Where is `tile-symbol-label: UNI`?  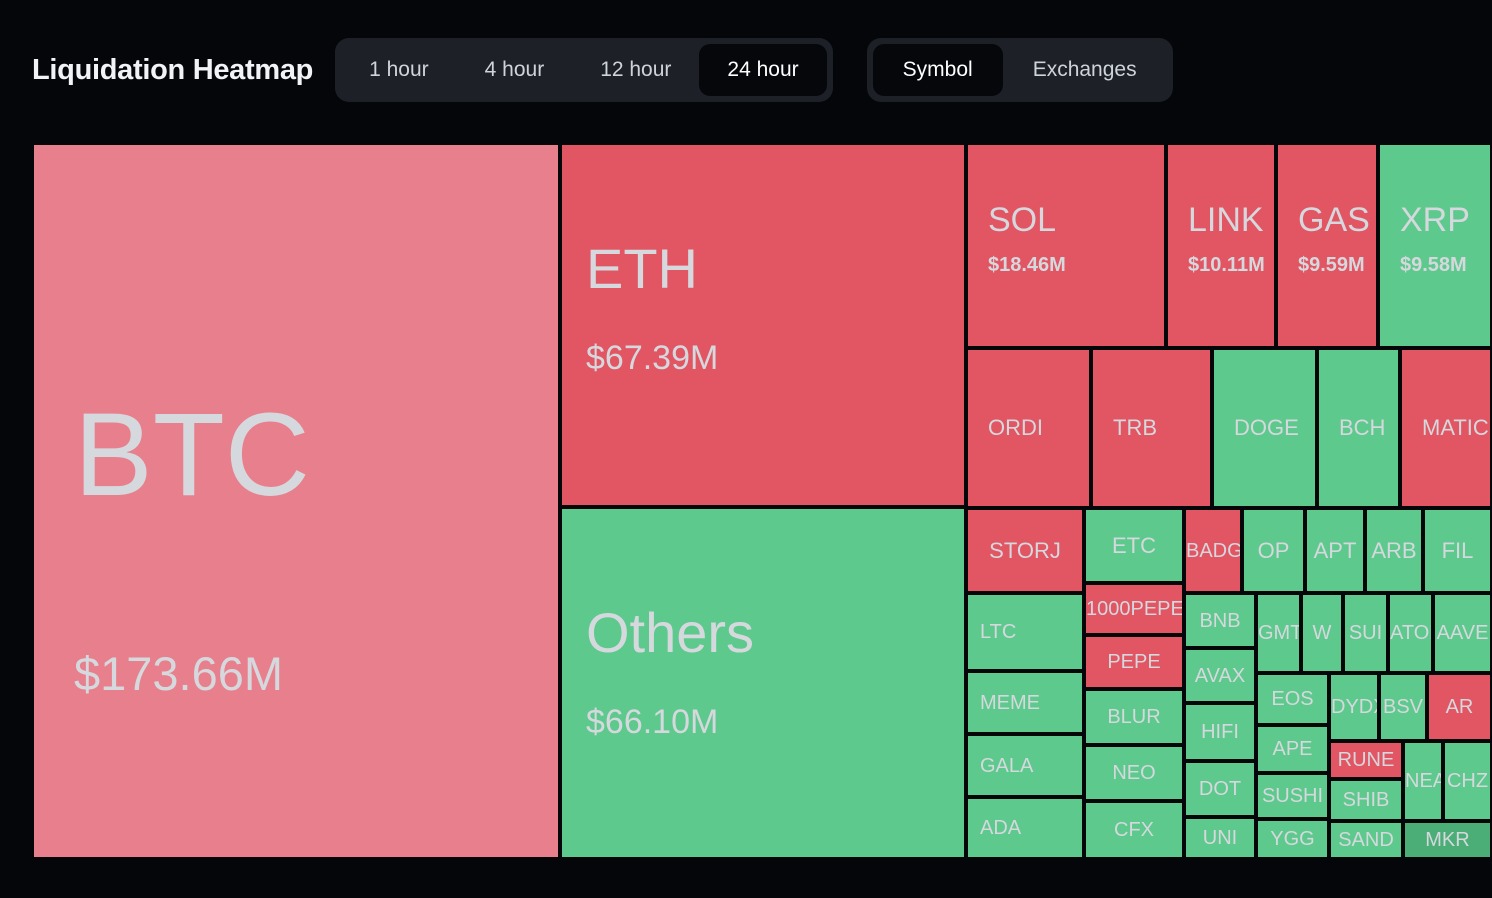
tile-symbol-label: UNI is located at coordinates (1220, 838).